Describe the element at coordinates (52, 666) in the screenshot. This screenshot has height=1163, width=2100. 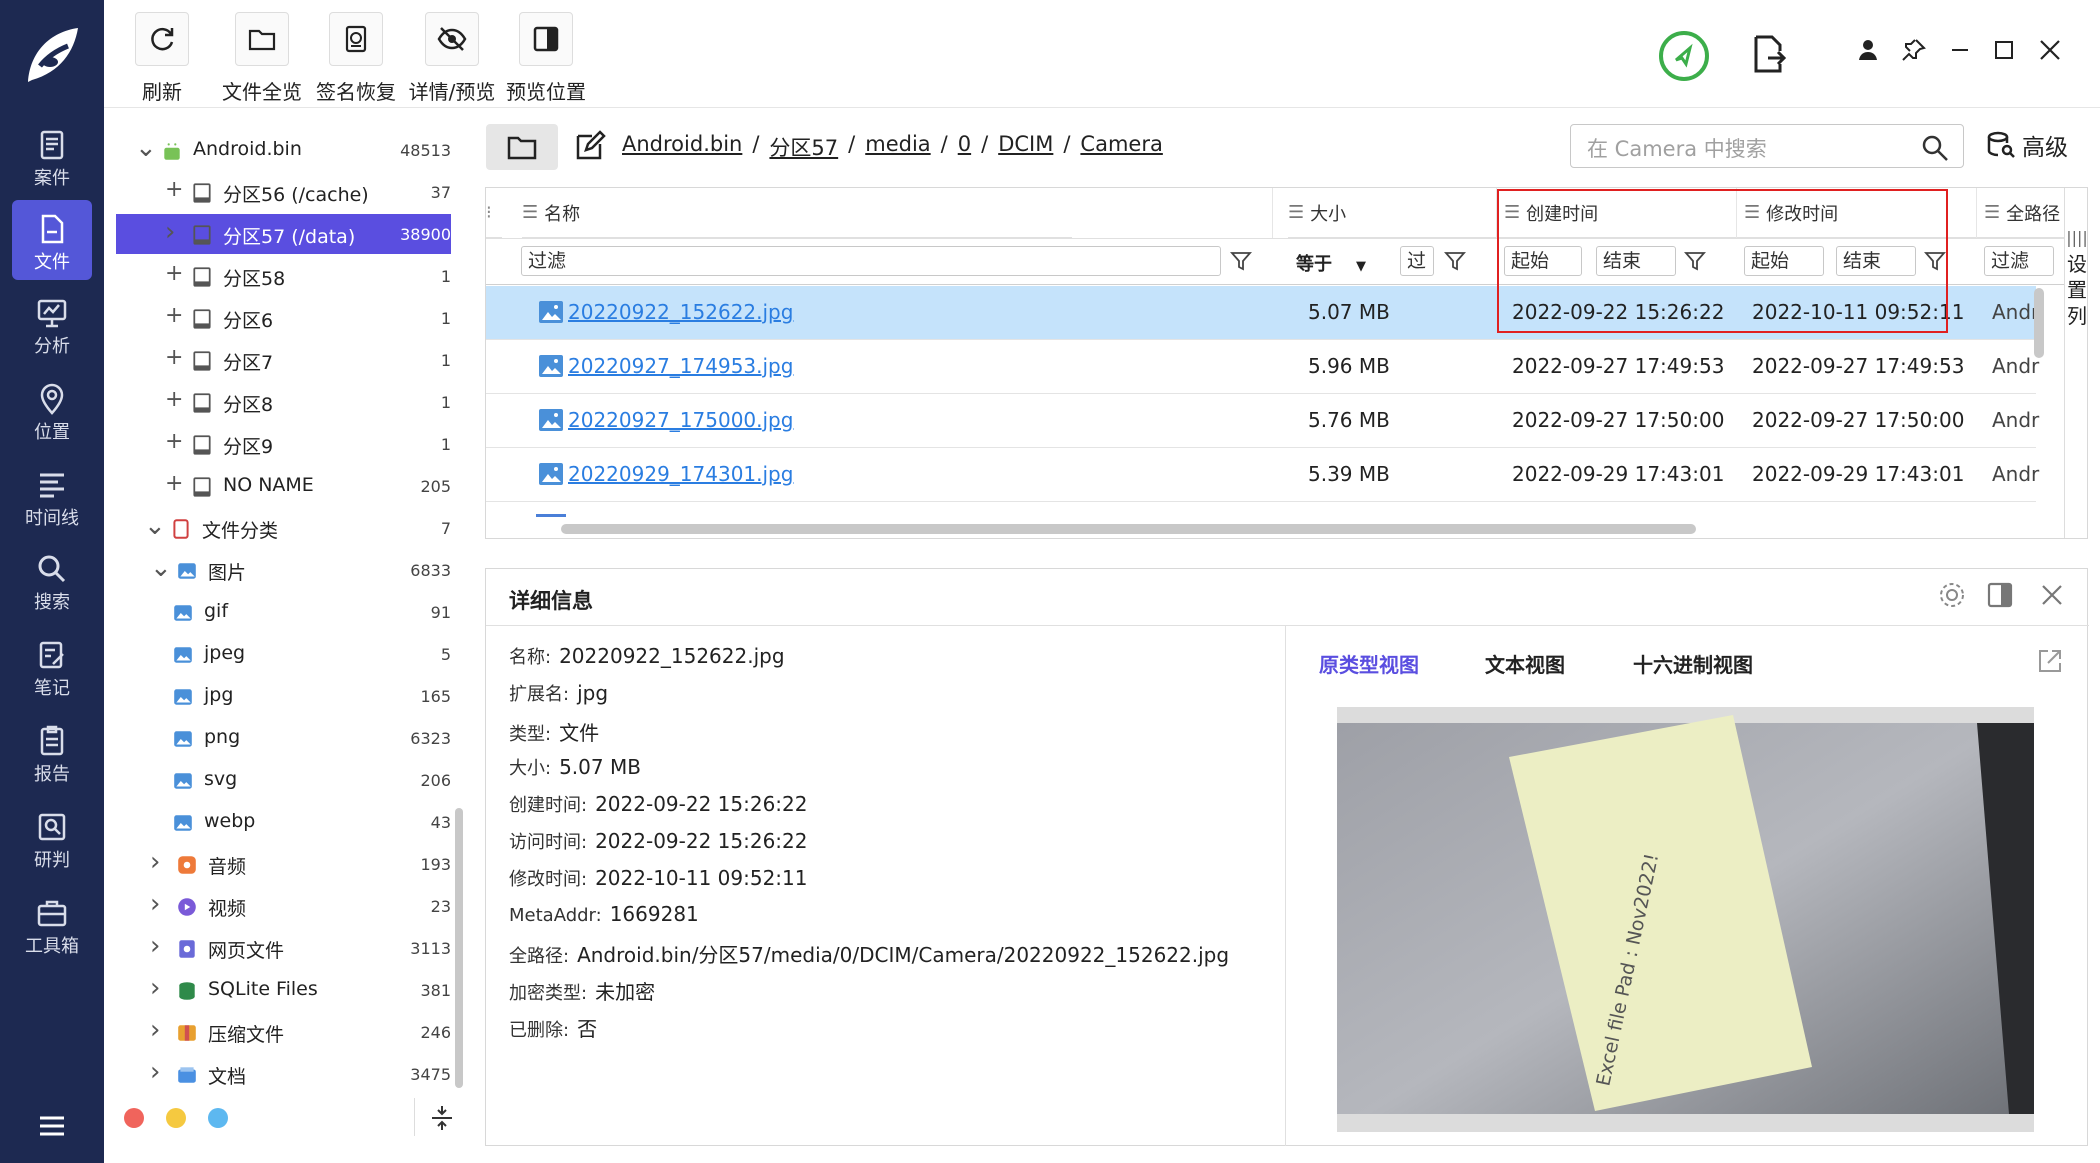
I see `nav-item-note: 笔记` at that location.